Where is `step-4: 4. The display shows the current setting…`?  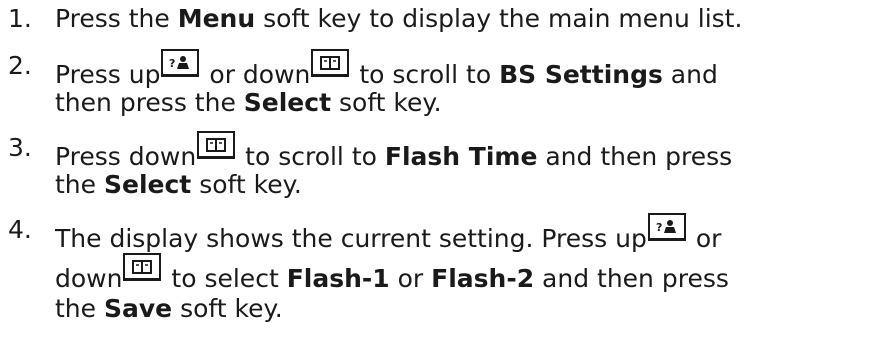
step-4: 4. The display shows the current setting… is located at coordinates (436, 233).